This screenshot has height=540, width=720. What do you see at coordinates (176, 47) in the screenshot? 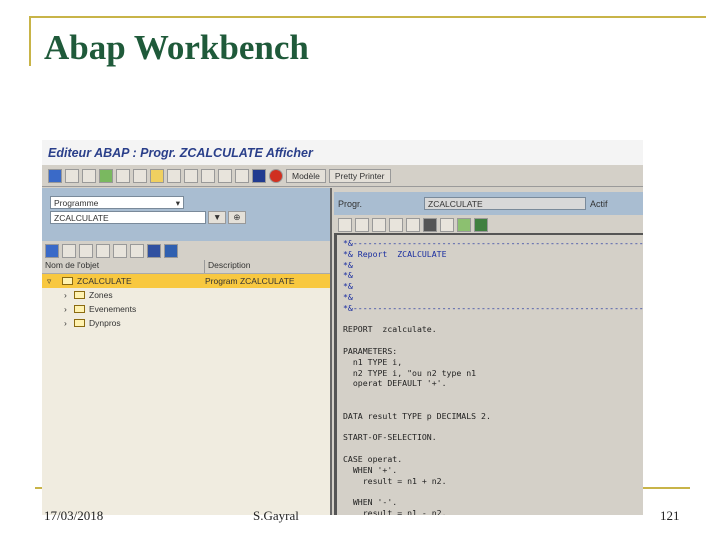
I see `slide-title: Abap Workbench` at bounding box center [176, 47].